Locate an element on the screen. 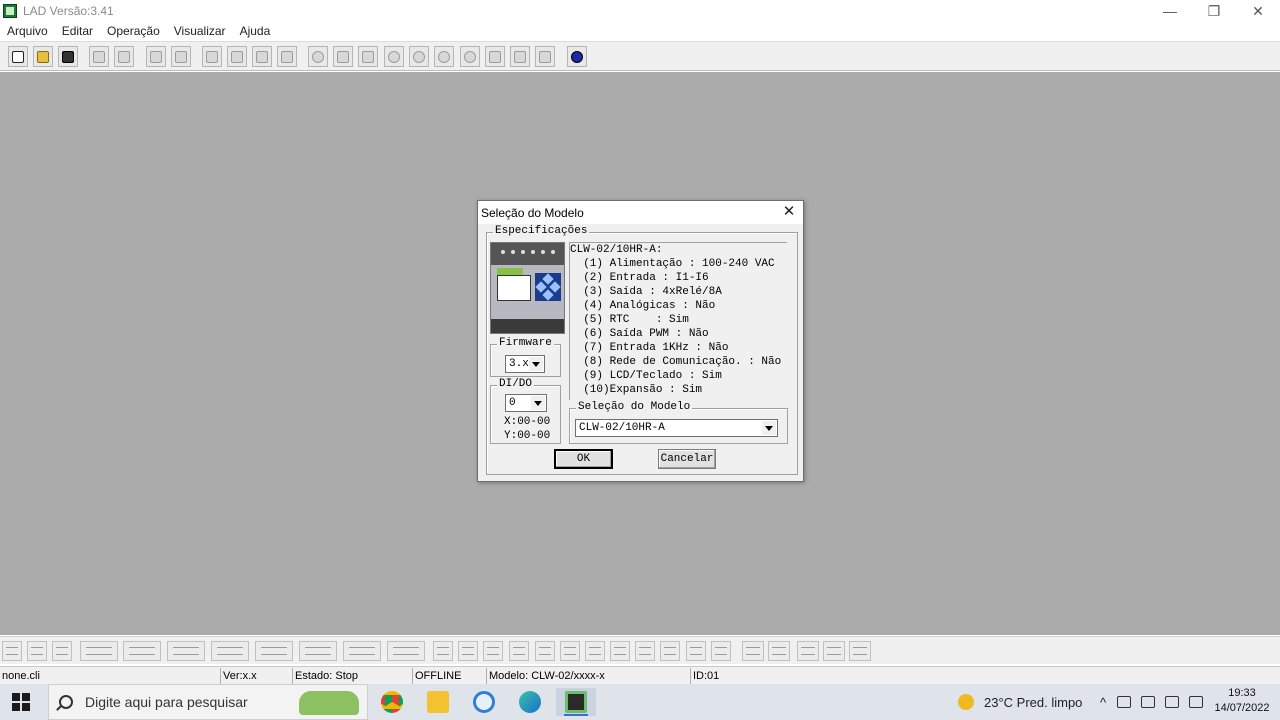 This screenshot has height=720, width=1280. taskbar-cortana is located at coordinates (484, 702).